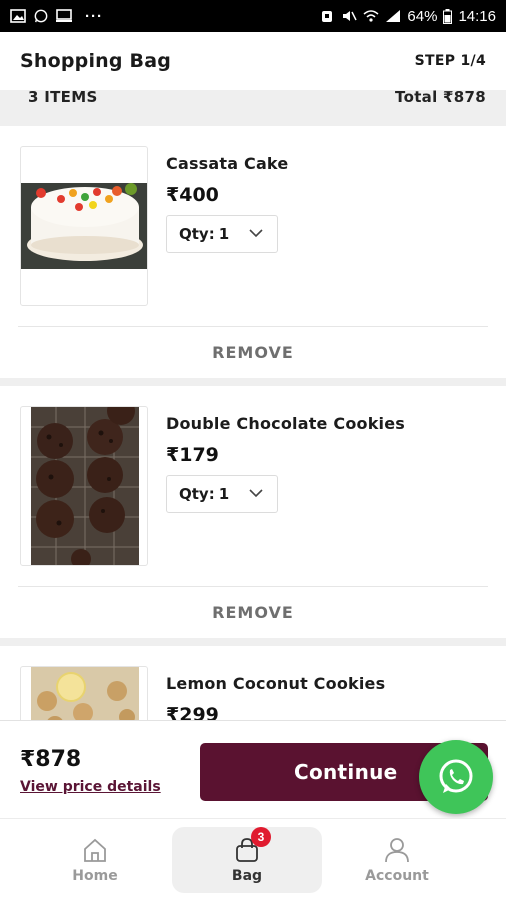  Describe the element at coordinates (275, 683) in the screenshot. I see `product-name: Lemon Coconut Cookies` at that location.